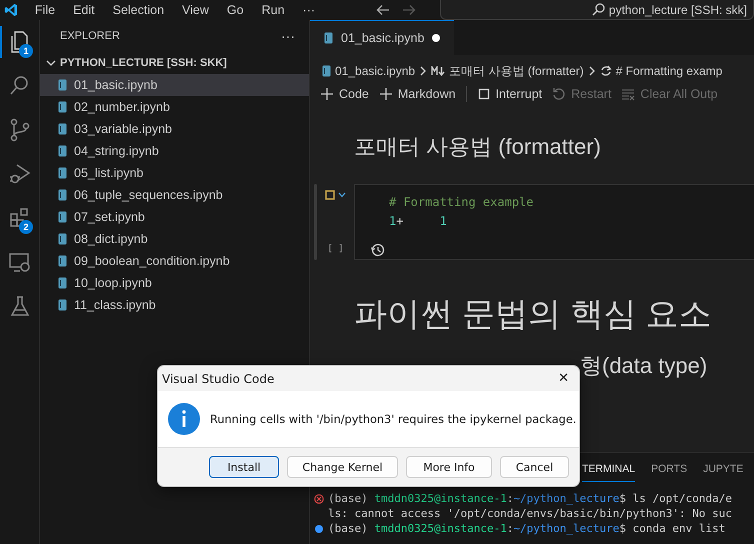 Image resolution: width=754 pixels, height=544 pixels. What do you see at coordinates (418, 221) in the screenshot?
I see `code-line: 1+ 1` at bounding box center [418, 221].